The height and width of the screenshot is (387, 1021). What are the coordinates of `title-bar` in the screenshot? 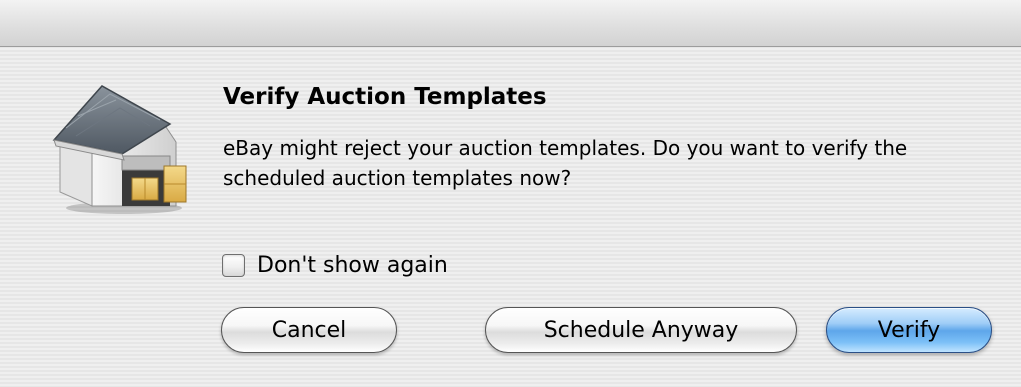 It's located at (510, 23).